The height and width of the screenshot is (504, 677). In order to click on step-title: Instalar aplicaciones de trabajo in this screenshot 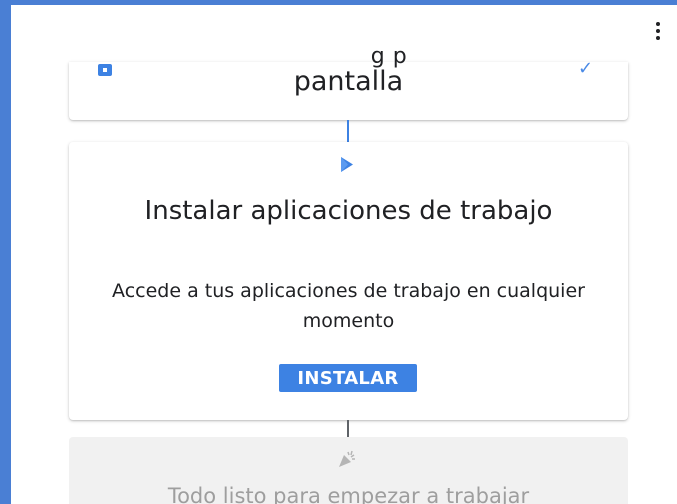, I will do `click(348, 211)`.